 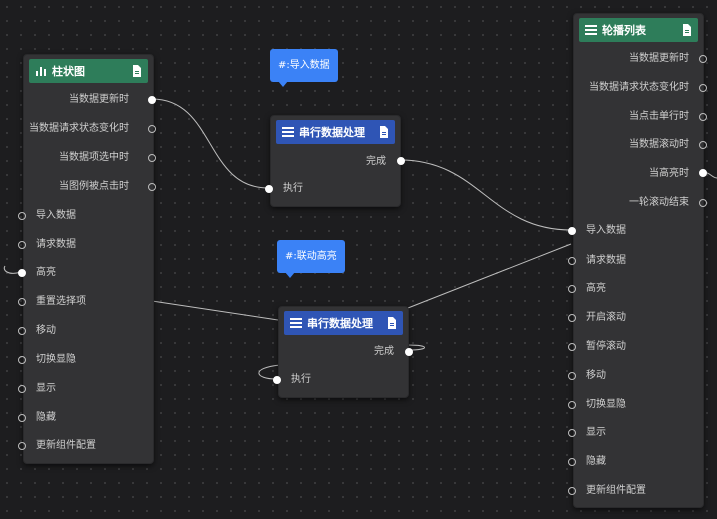 What do you see at coordinates (639, 87) in the screenshot?
I see `carousel-output-request-status: 当数据请求状态变化时` at bounding box center [639, 87].